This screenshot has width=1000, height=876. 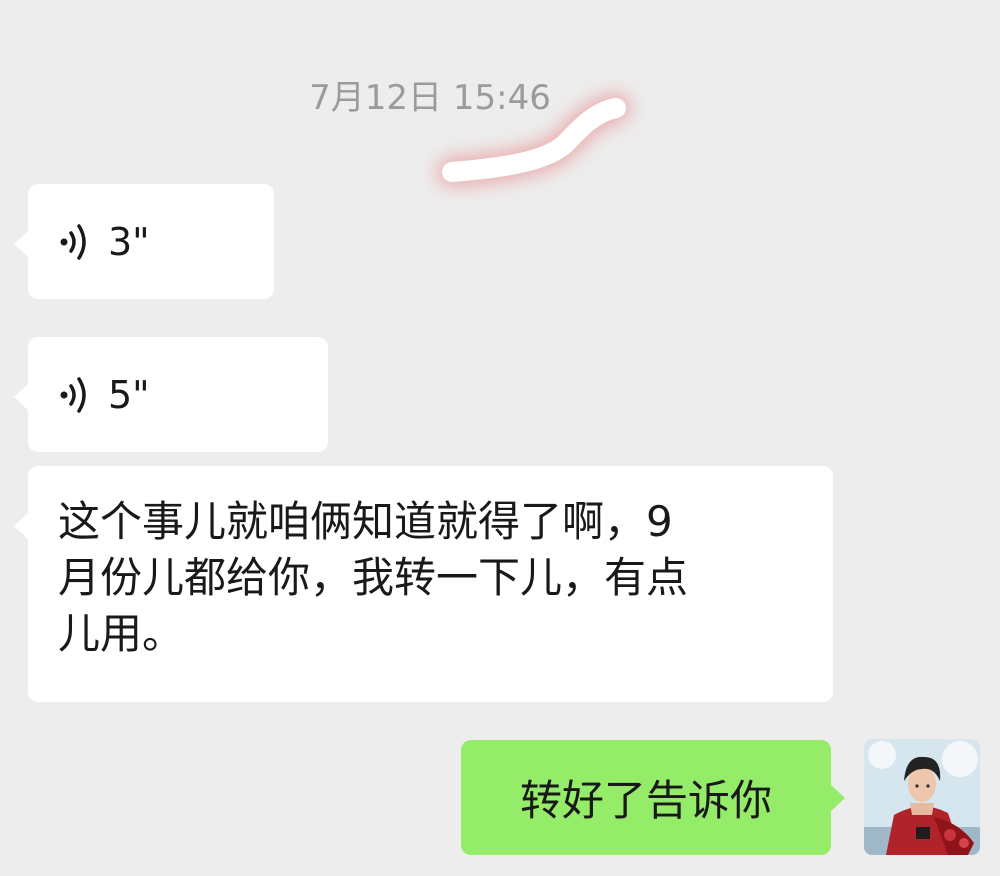 I want to click on voice-duration: 3", so click(x=129, y=241).